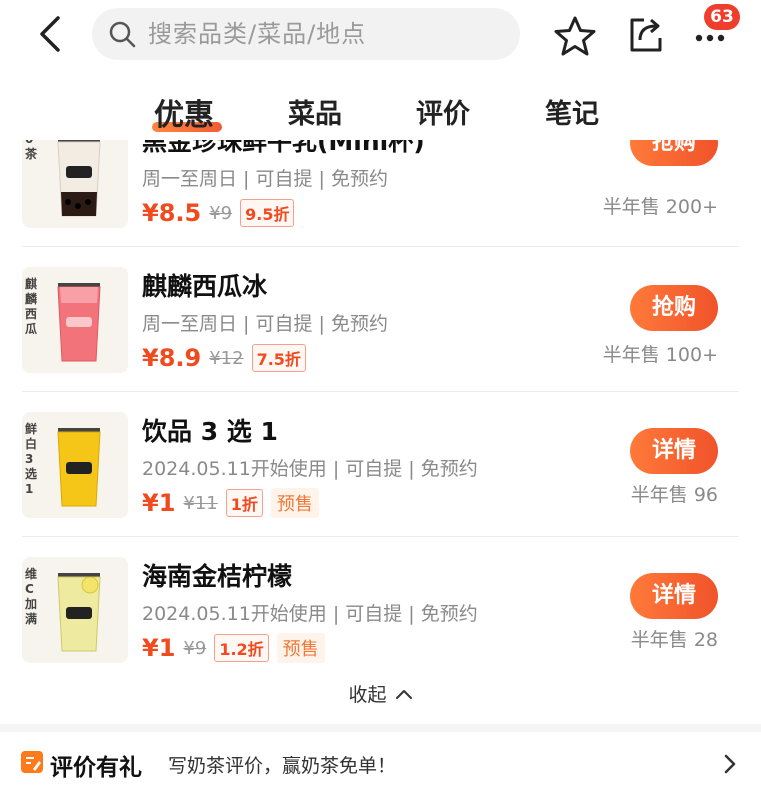 The height and width of the screenshot is (800, 761). I want to click on search-placeholder: 搜索品类/菜品/地点, so click(257, 34).